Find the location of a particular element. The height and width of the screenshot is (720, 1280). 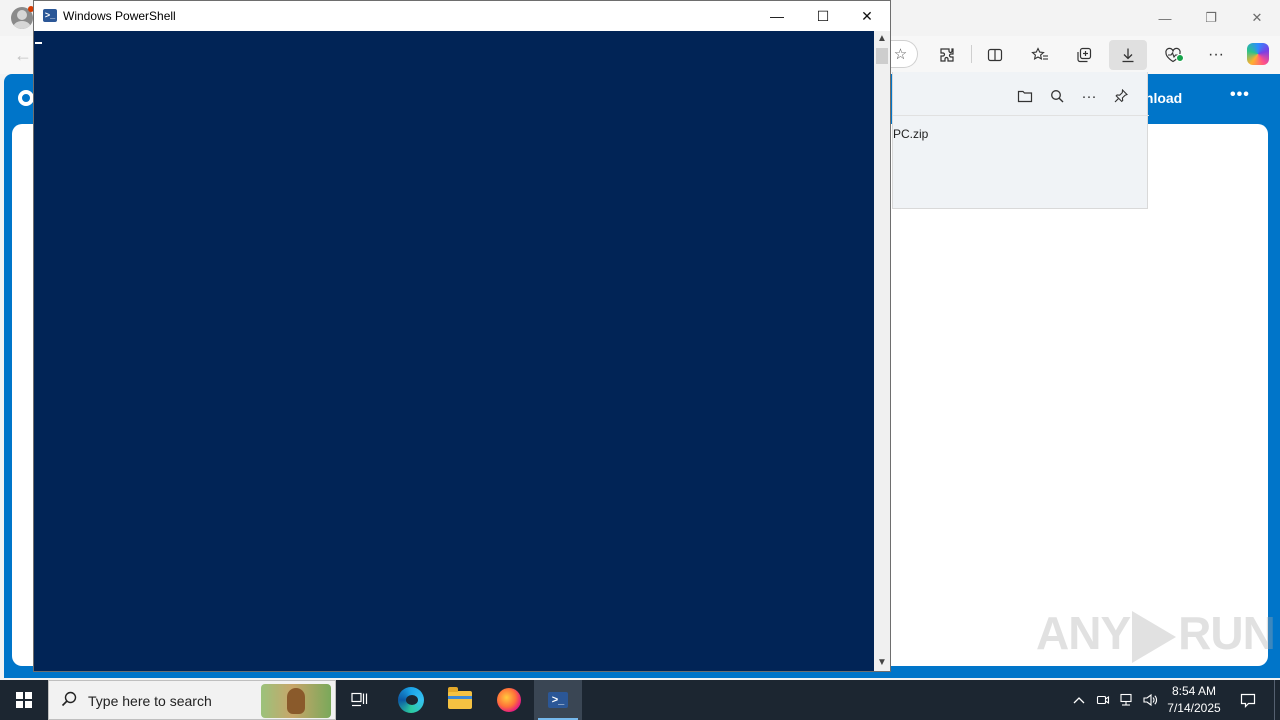

search-placeholder: Type here to search is located at coordinates (150, 701).